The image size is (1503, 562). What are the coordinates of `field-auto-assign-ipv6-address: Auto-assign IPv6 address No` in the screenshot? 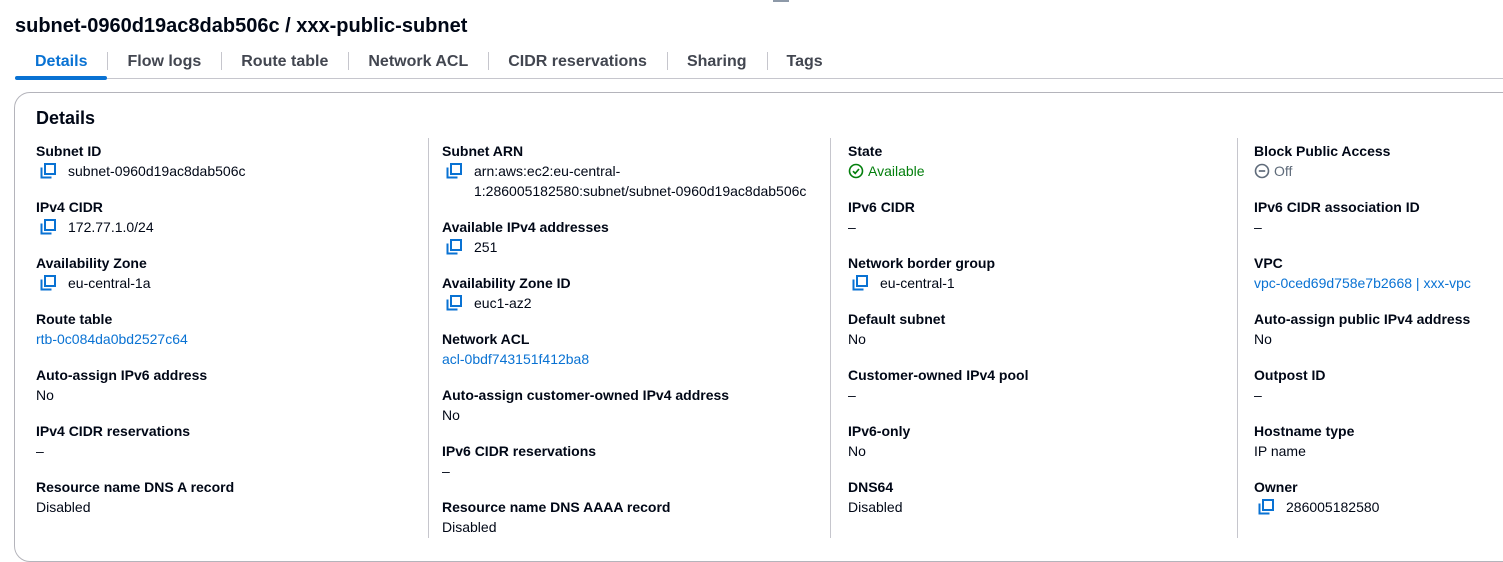 It's located at (226, 385).